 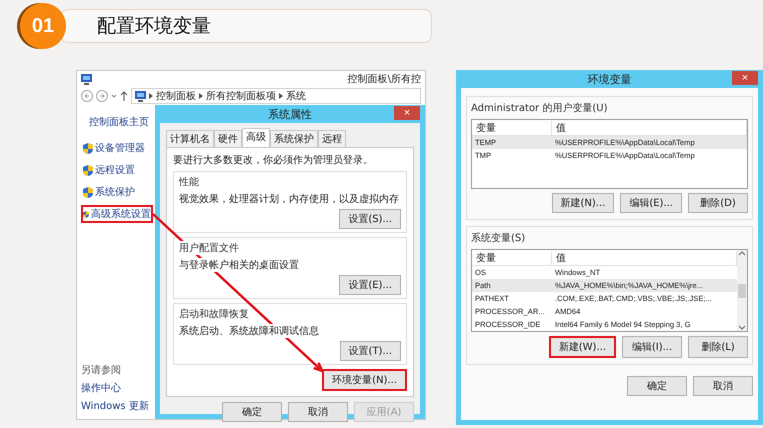 What do you see at coordinates (214, 314) in the screenshot?
I see `group-title: 启动和故障恢复` at bounding box center [214, 314].